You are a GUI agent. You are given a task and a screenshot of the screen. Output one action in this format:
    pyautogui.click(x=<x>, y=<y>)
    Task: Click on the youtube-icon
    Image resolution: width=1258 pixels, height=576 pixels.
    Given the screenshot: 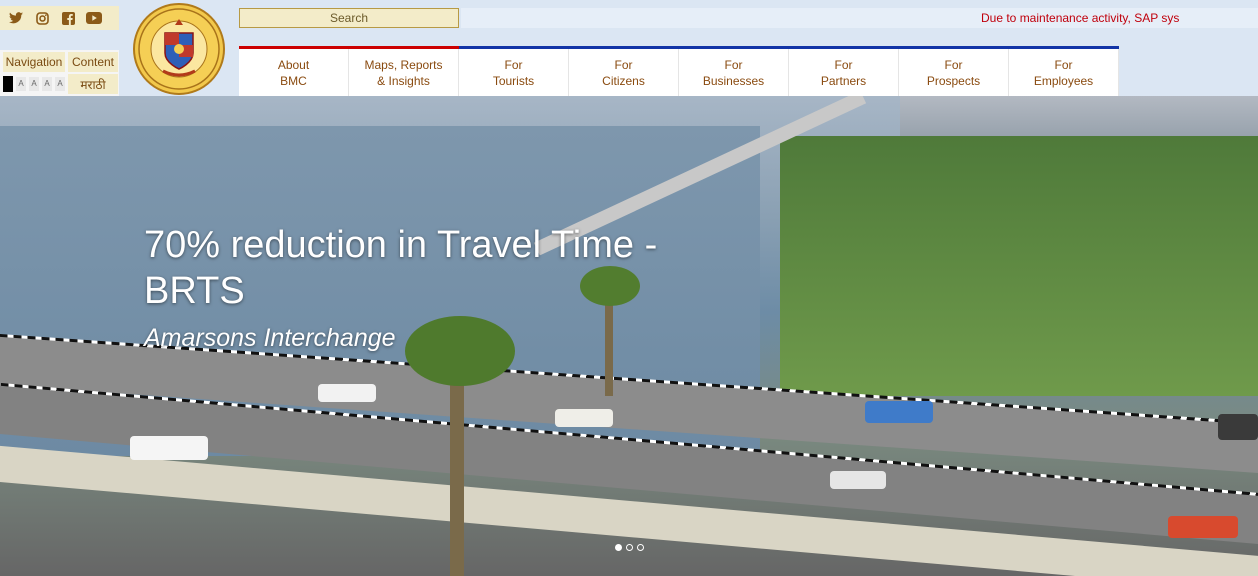 What is the action you would take?
    pyautogui.click(x=94, y=18)
    